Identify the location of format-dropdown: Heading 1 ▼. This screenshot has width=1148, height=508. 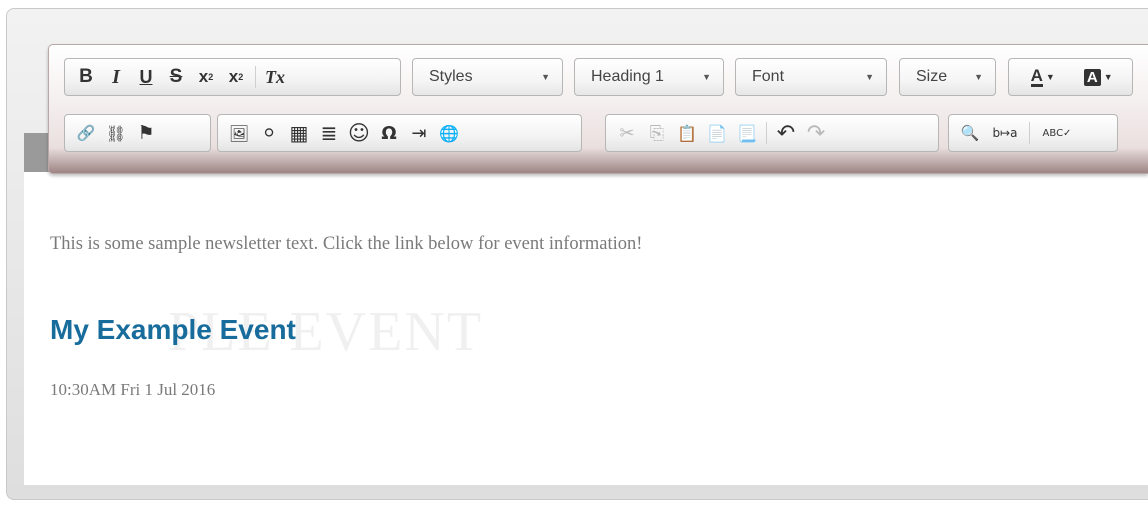
(649, 77).